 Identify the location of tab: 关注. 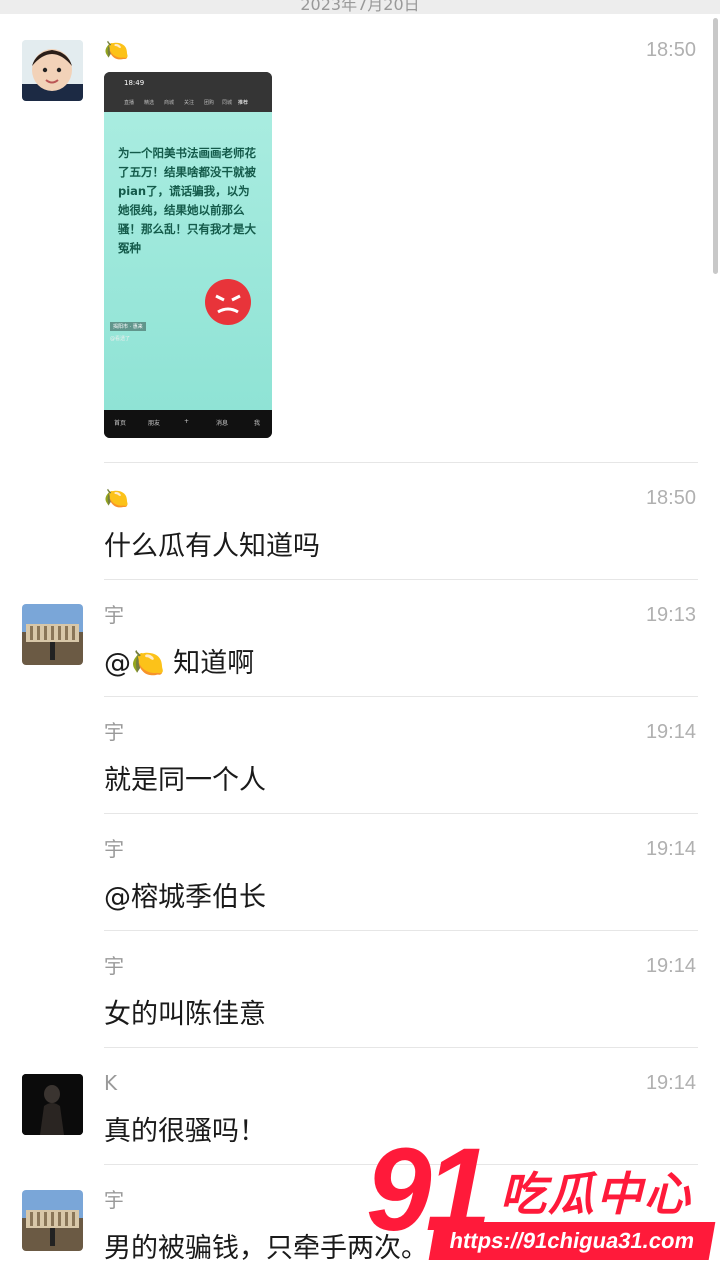
(189, 103).